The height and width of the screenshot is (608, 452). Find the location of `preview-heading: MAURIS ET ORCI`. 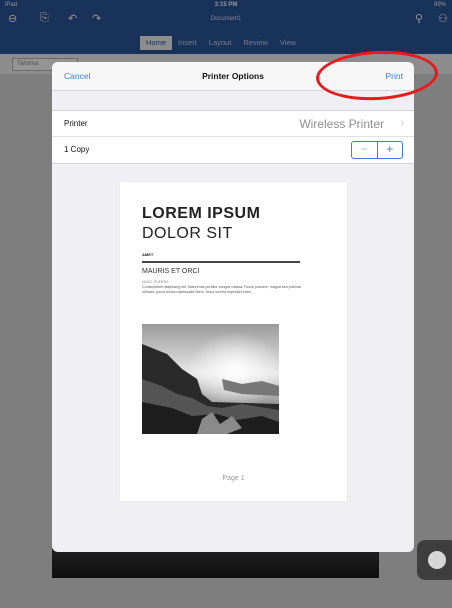

preview-heading: MAURIS ET ORCI is located at coordinates (171, 271).